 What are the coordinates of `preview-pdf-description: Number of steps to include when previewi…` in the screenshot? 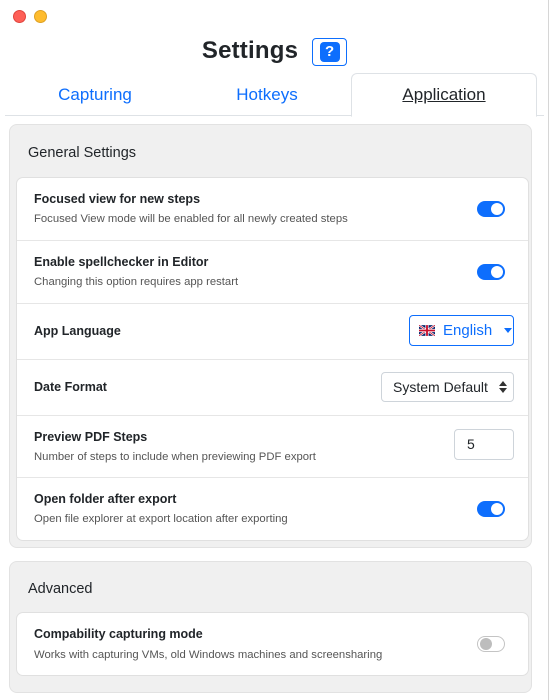 It's located at (175, 457).